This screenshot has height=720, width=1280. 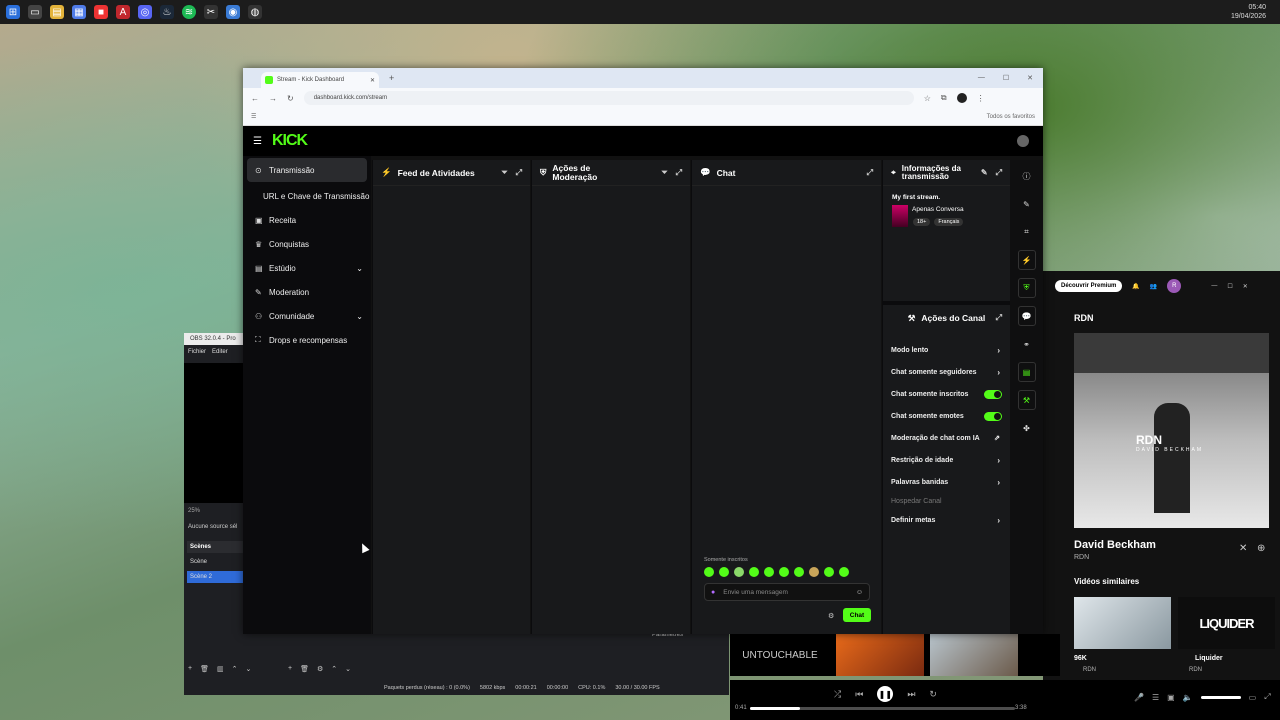 What do you see at coordinates (946, 350) in the screenshot?
I see `action-slow-mode: Modo lento ›` at bounding box center [946, 350].